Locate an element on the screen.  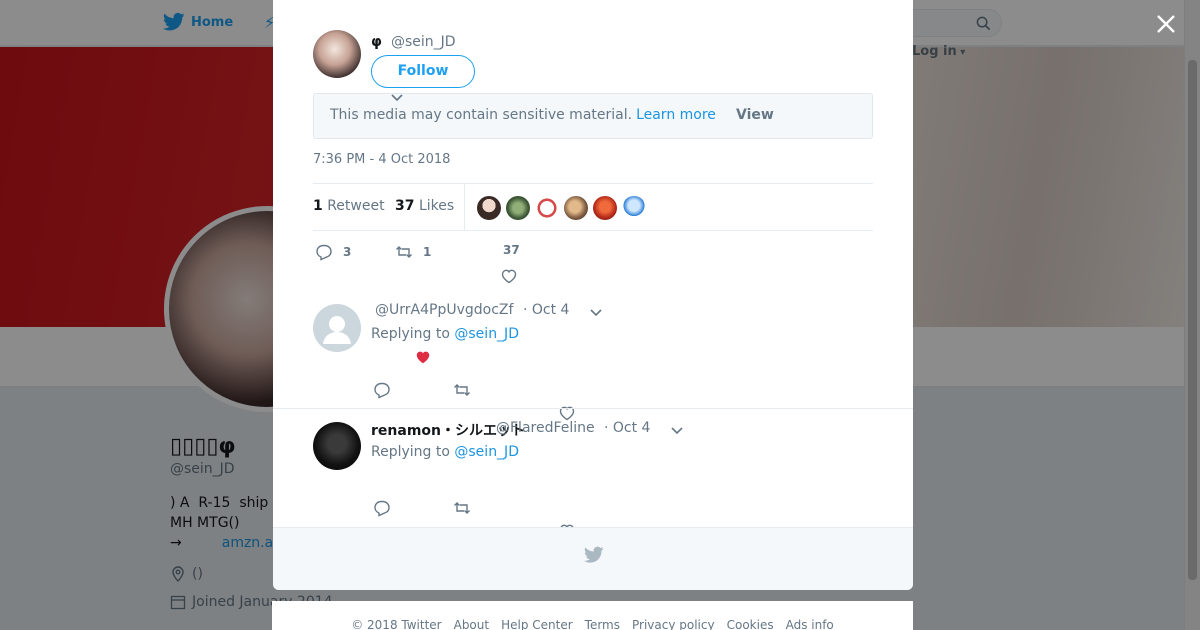
reply-handle: @FlaredFeline is located at coordinates (545, 428).